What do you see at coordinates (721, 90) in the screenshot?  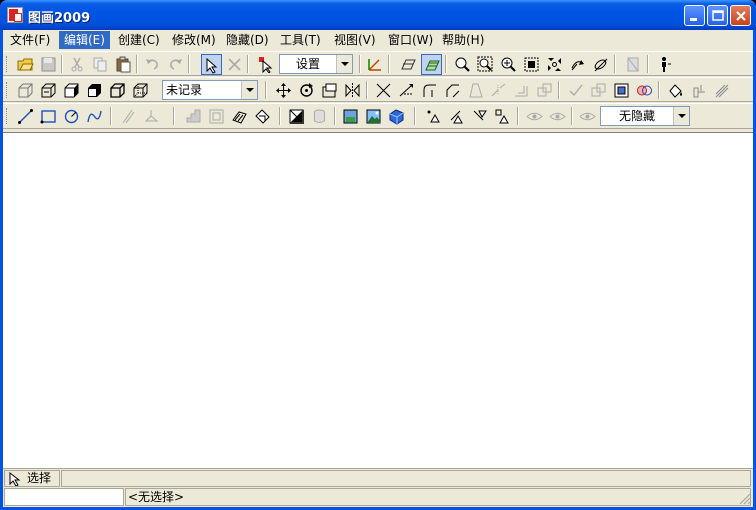 I see `texture-button` at bounding box center [721, 90].